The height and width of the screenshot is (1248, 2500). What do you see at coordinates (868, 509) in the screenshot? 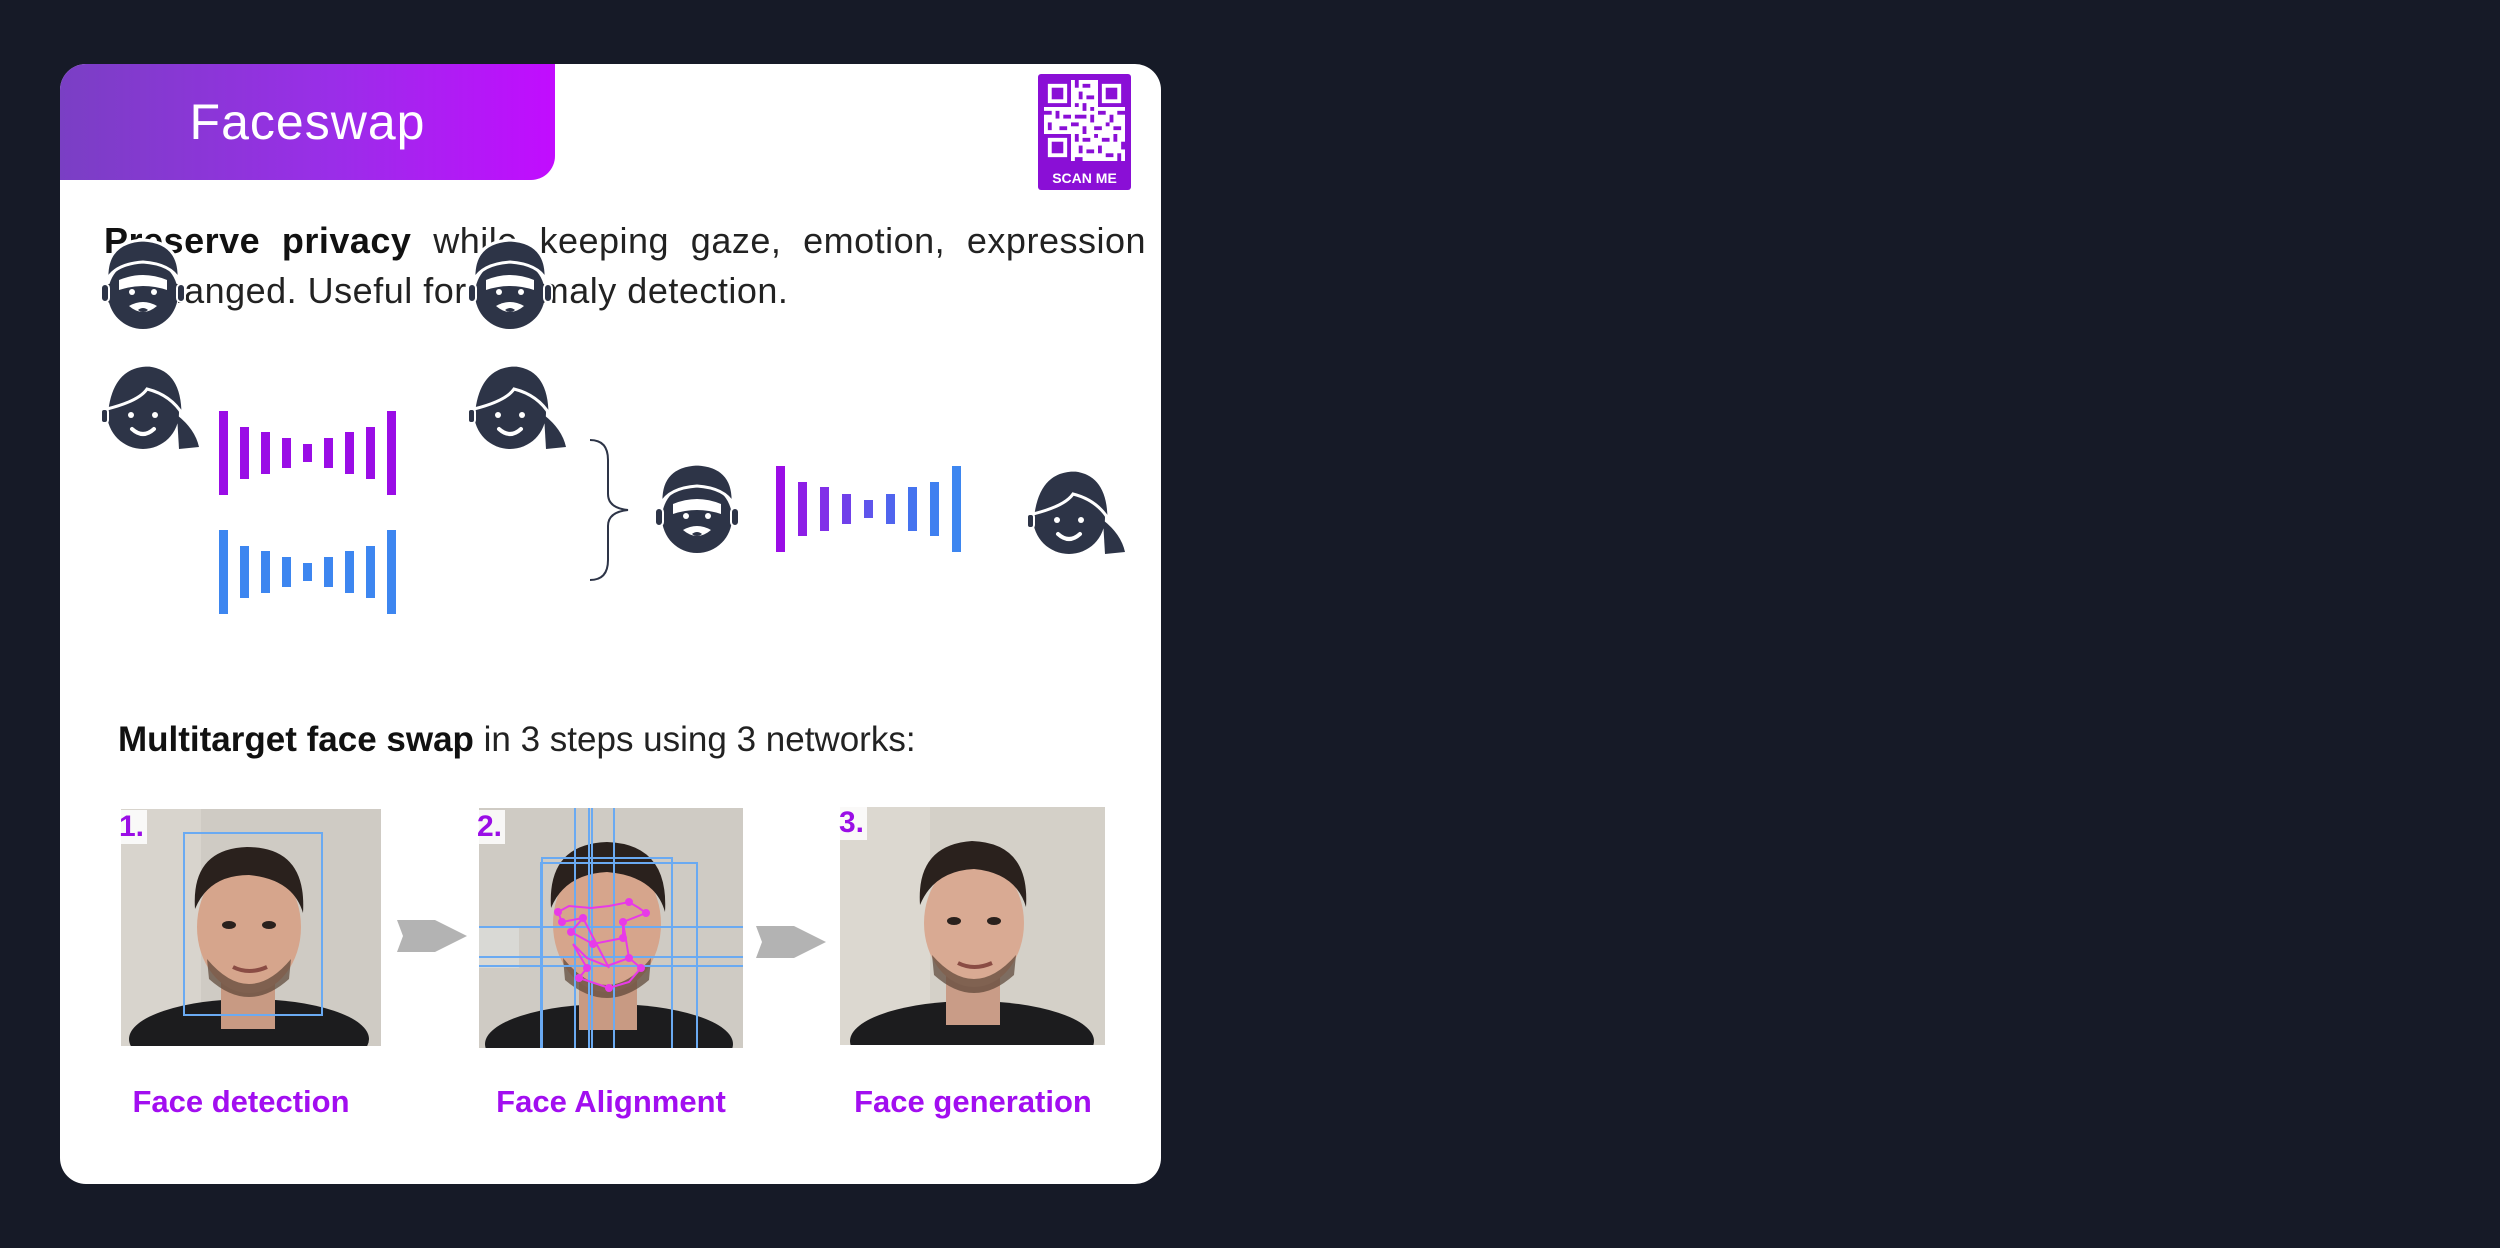
I see `swap-autoencoder-icon` at bounding box center [868, 509].